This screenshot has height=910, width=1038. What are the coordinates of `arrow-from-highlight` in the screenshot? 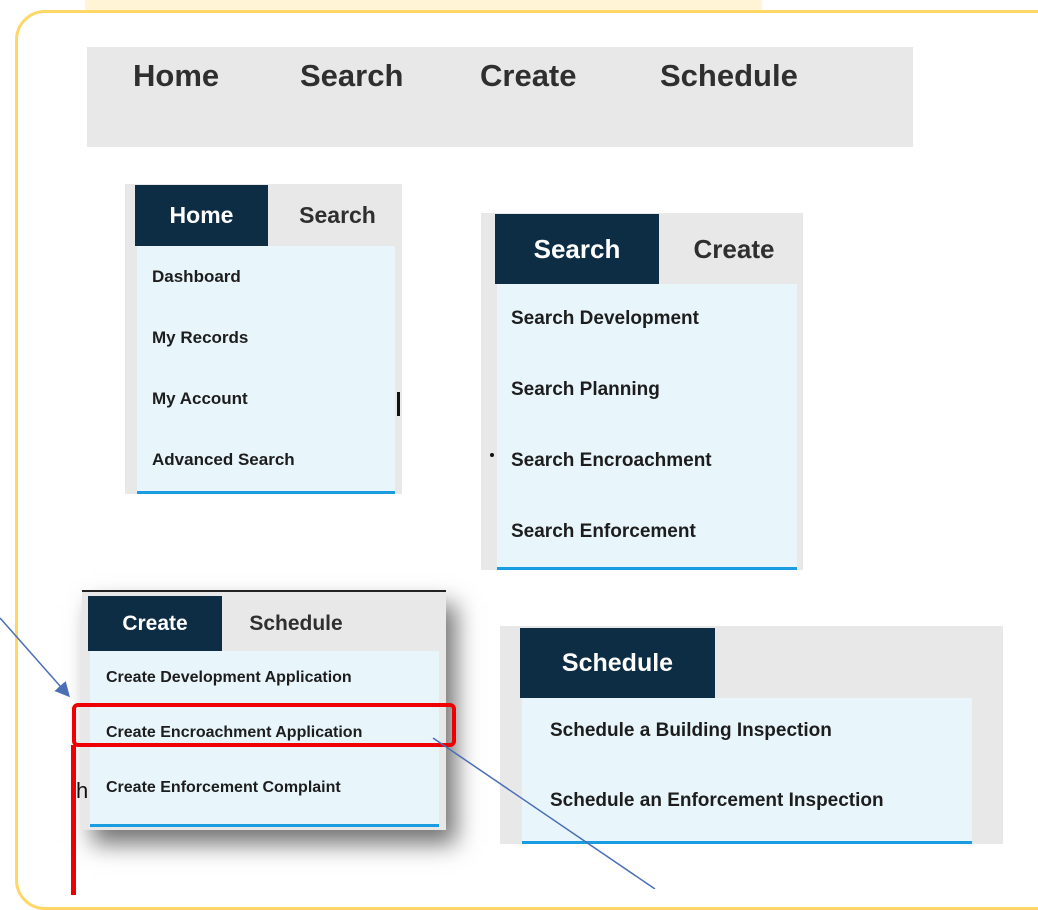 It's located at (544, 813).